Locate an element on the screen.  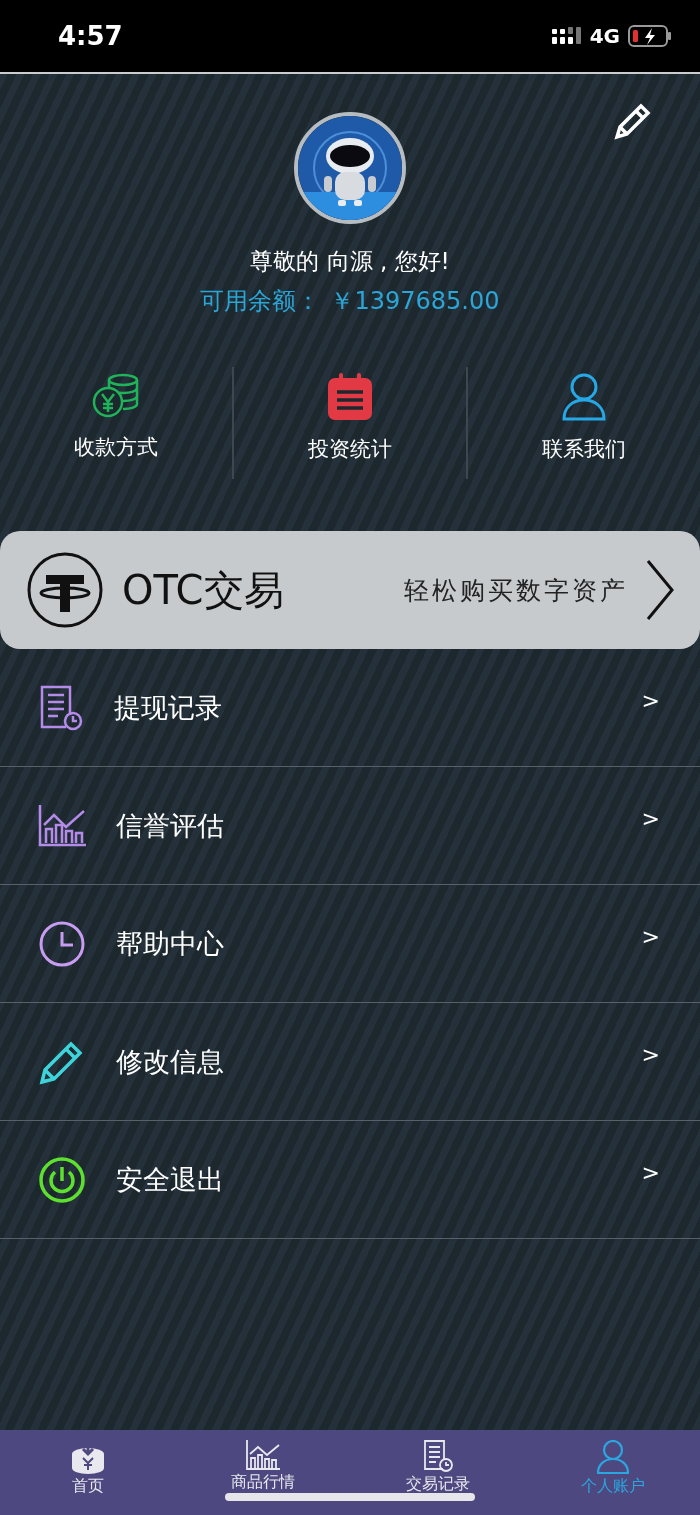
menu-label: 帮助中心 is located at coordinates (170, 943).